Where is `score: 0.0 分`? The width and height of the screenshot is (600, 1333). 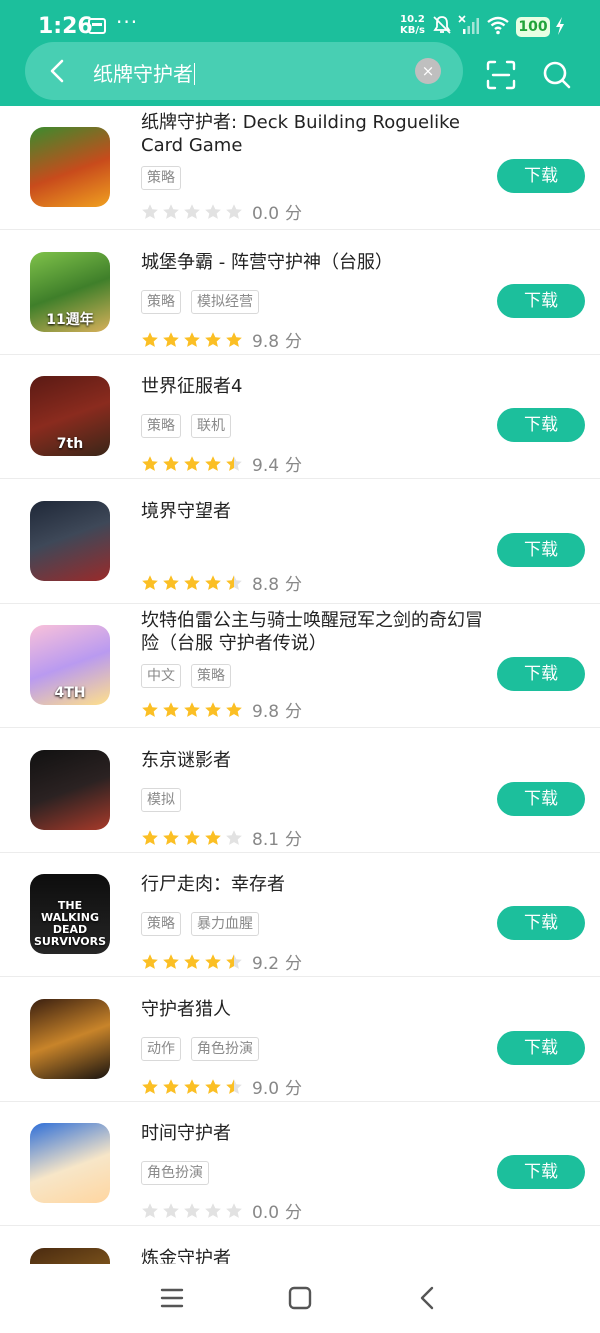
score: 0.0 分 is located at coordinates (277, 211).